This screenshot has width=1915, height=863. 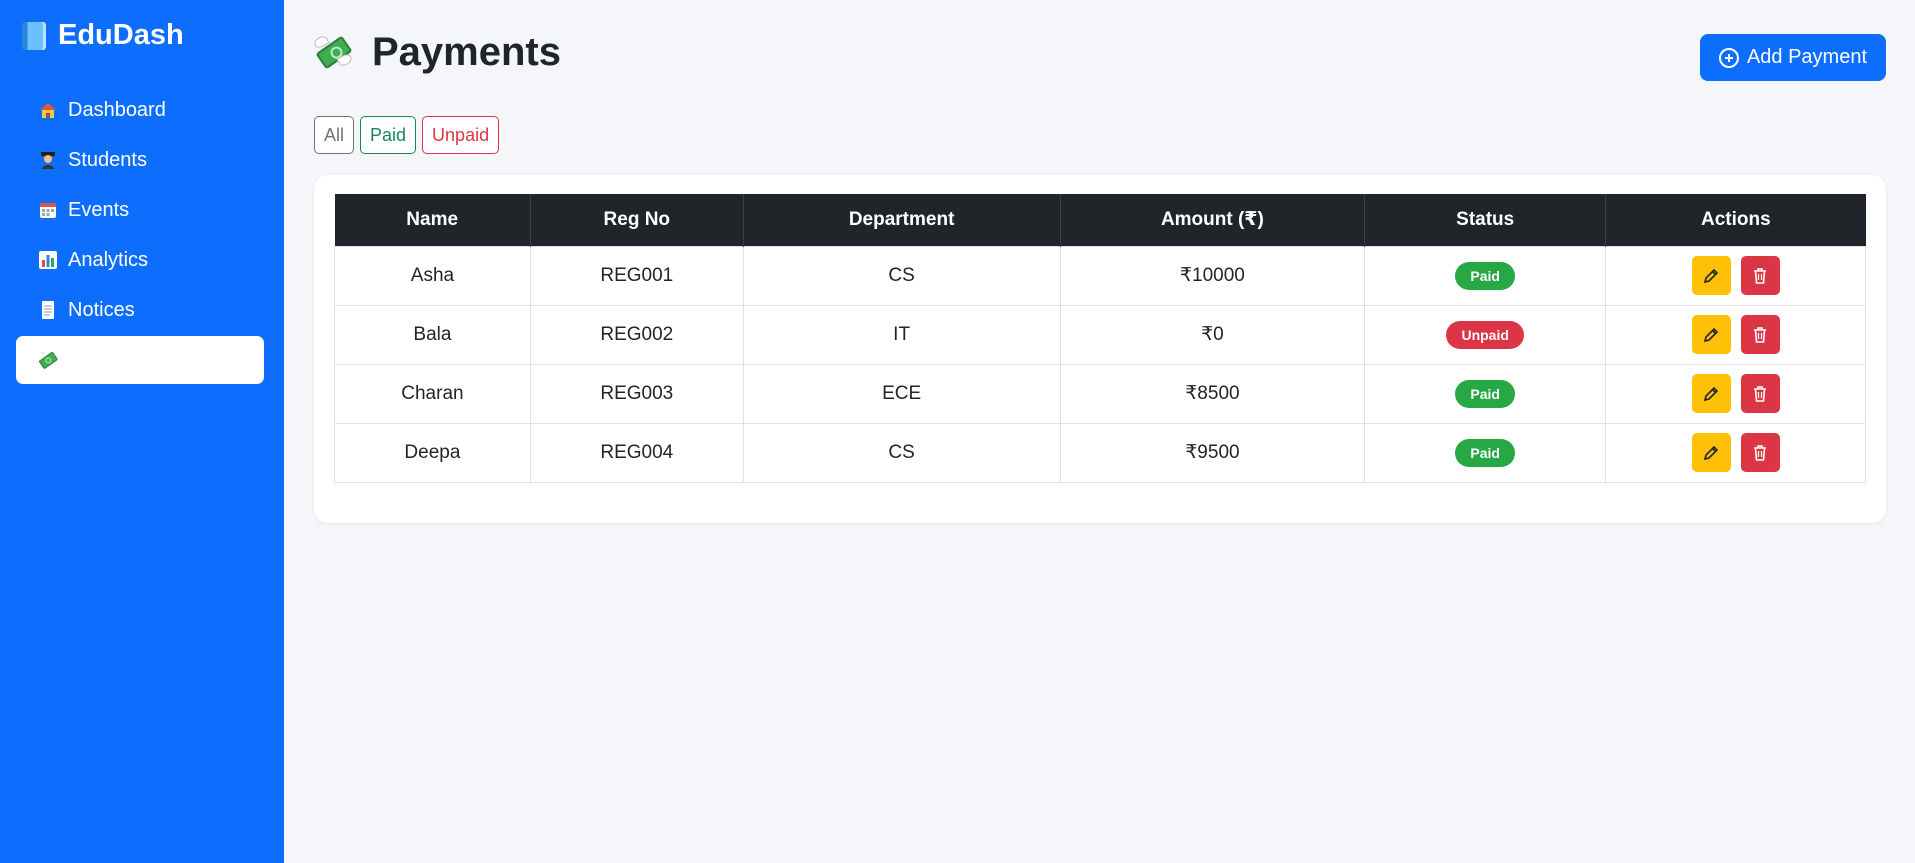 I want to click on add-payment-label: Add Payment, so click(x=1807, y=57).